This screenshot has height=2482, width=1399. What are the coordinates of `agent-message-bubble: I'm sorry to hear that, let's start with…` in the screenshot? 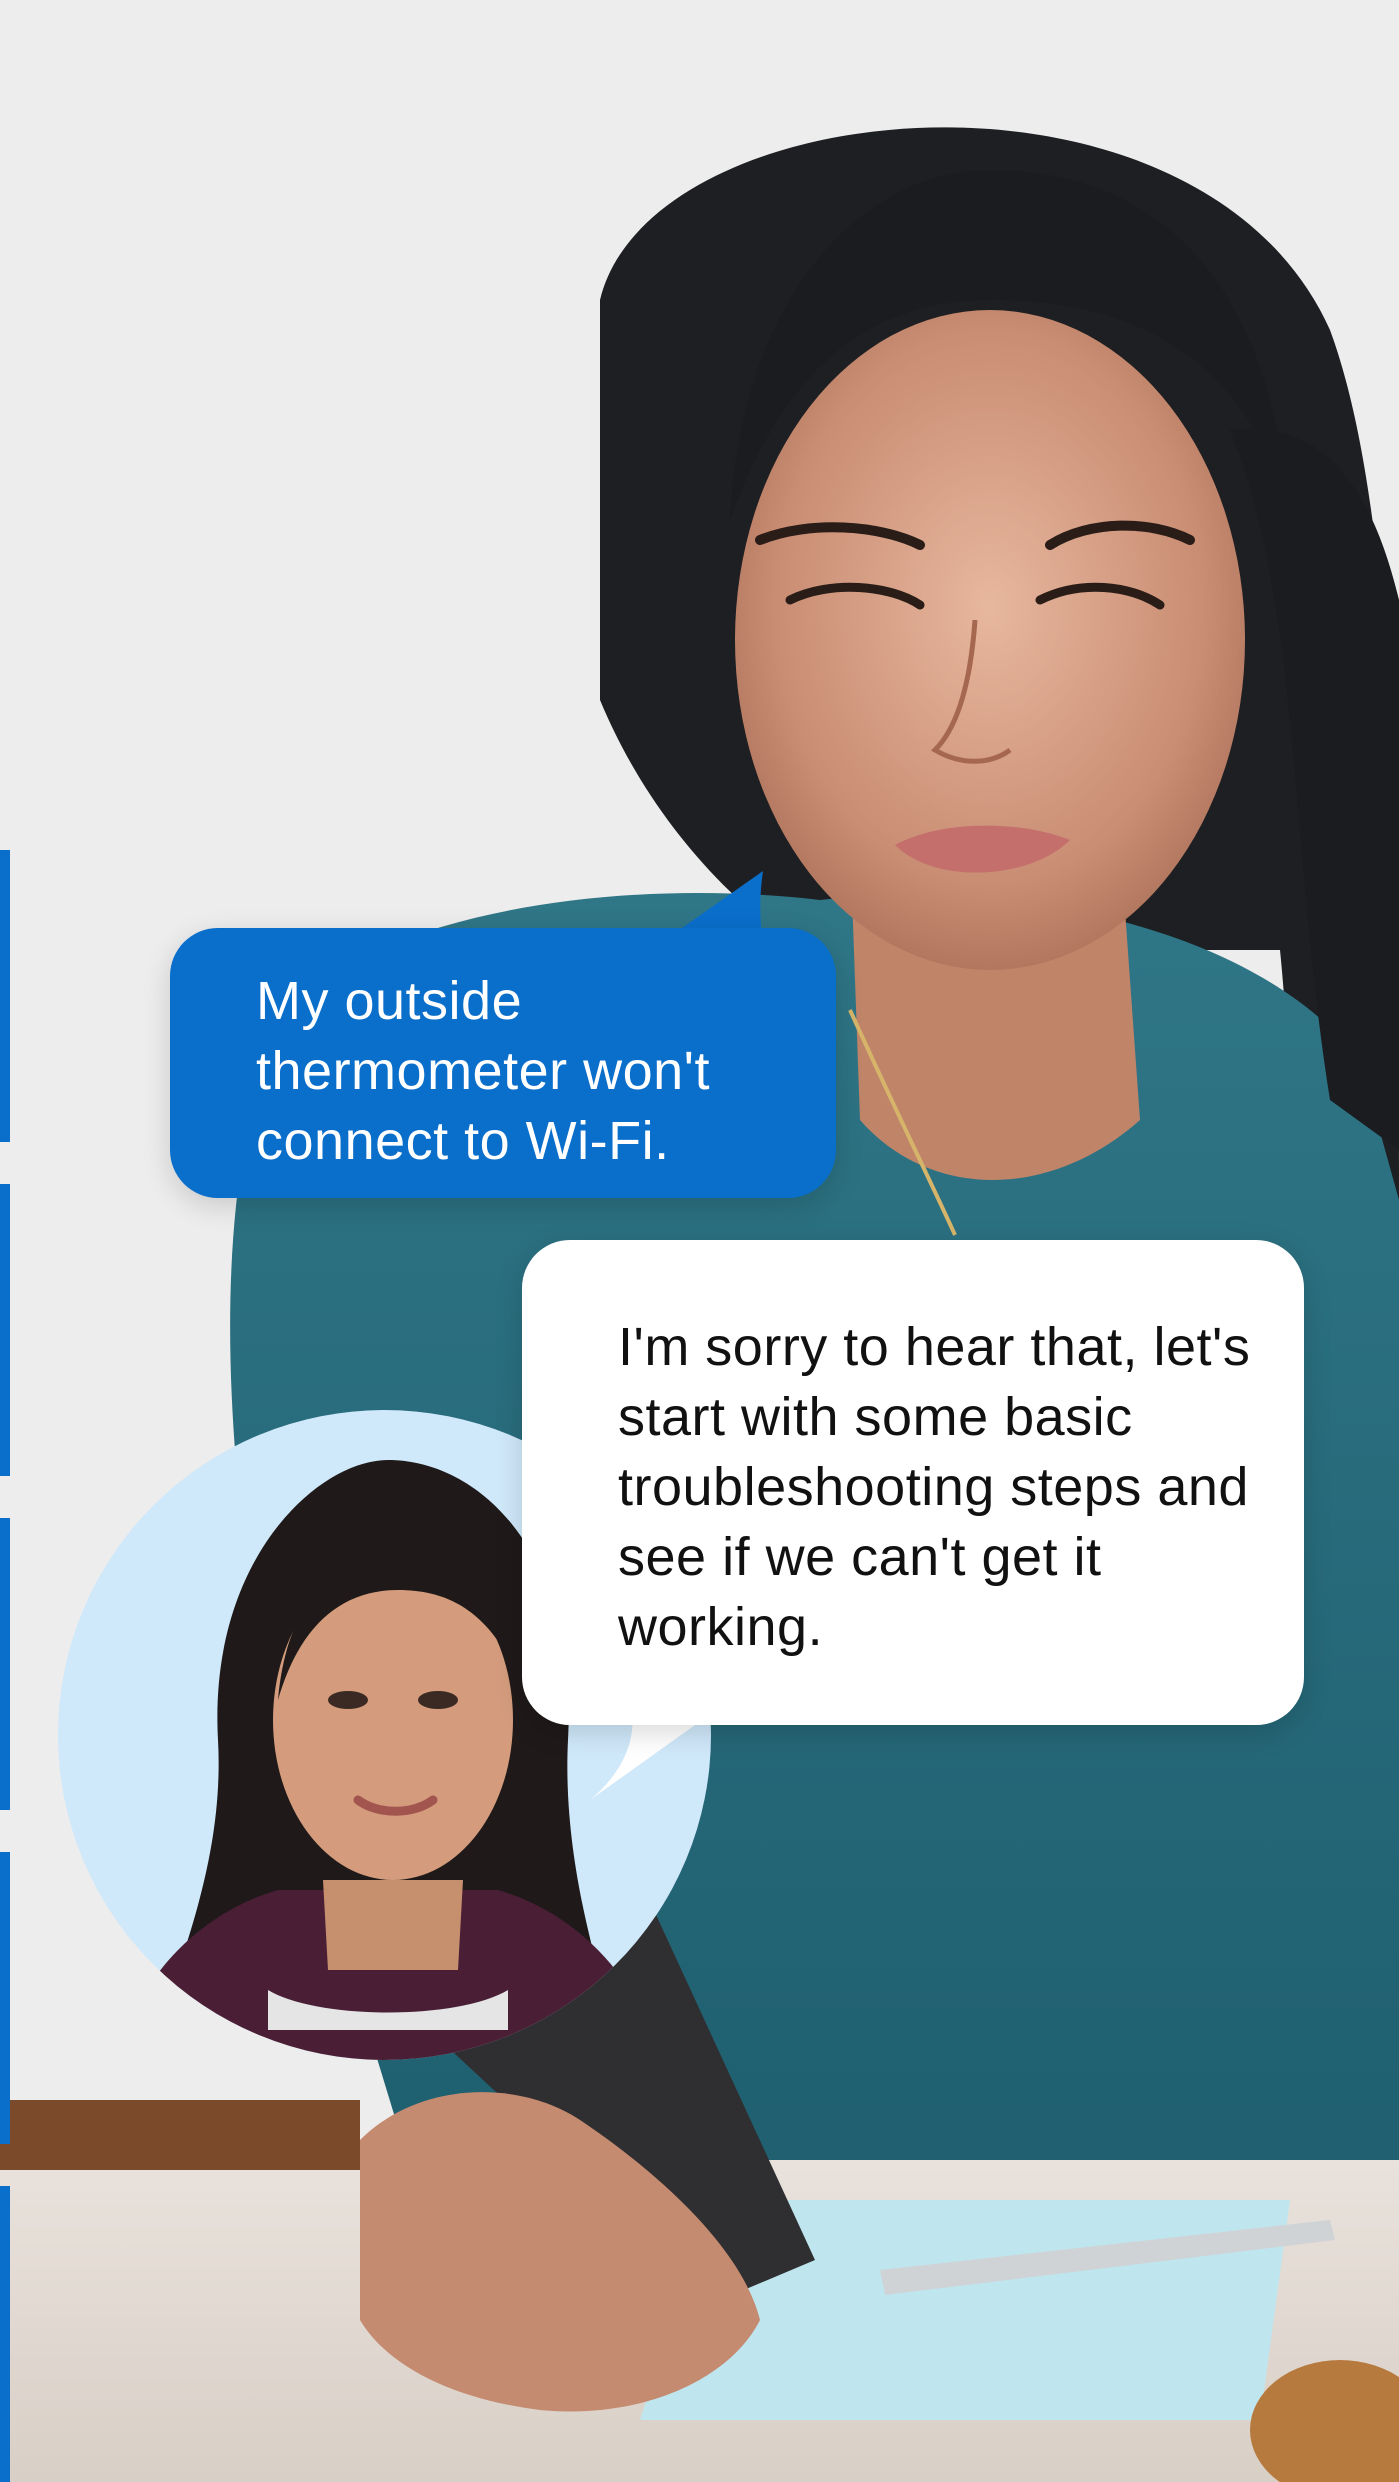 It's located at (913, 1482).